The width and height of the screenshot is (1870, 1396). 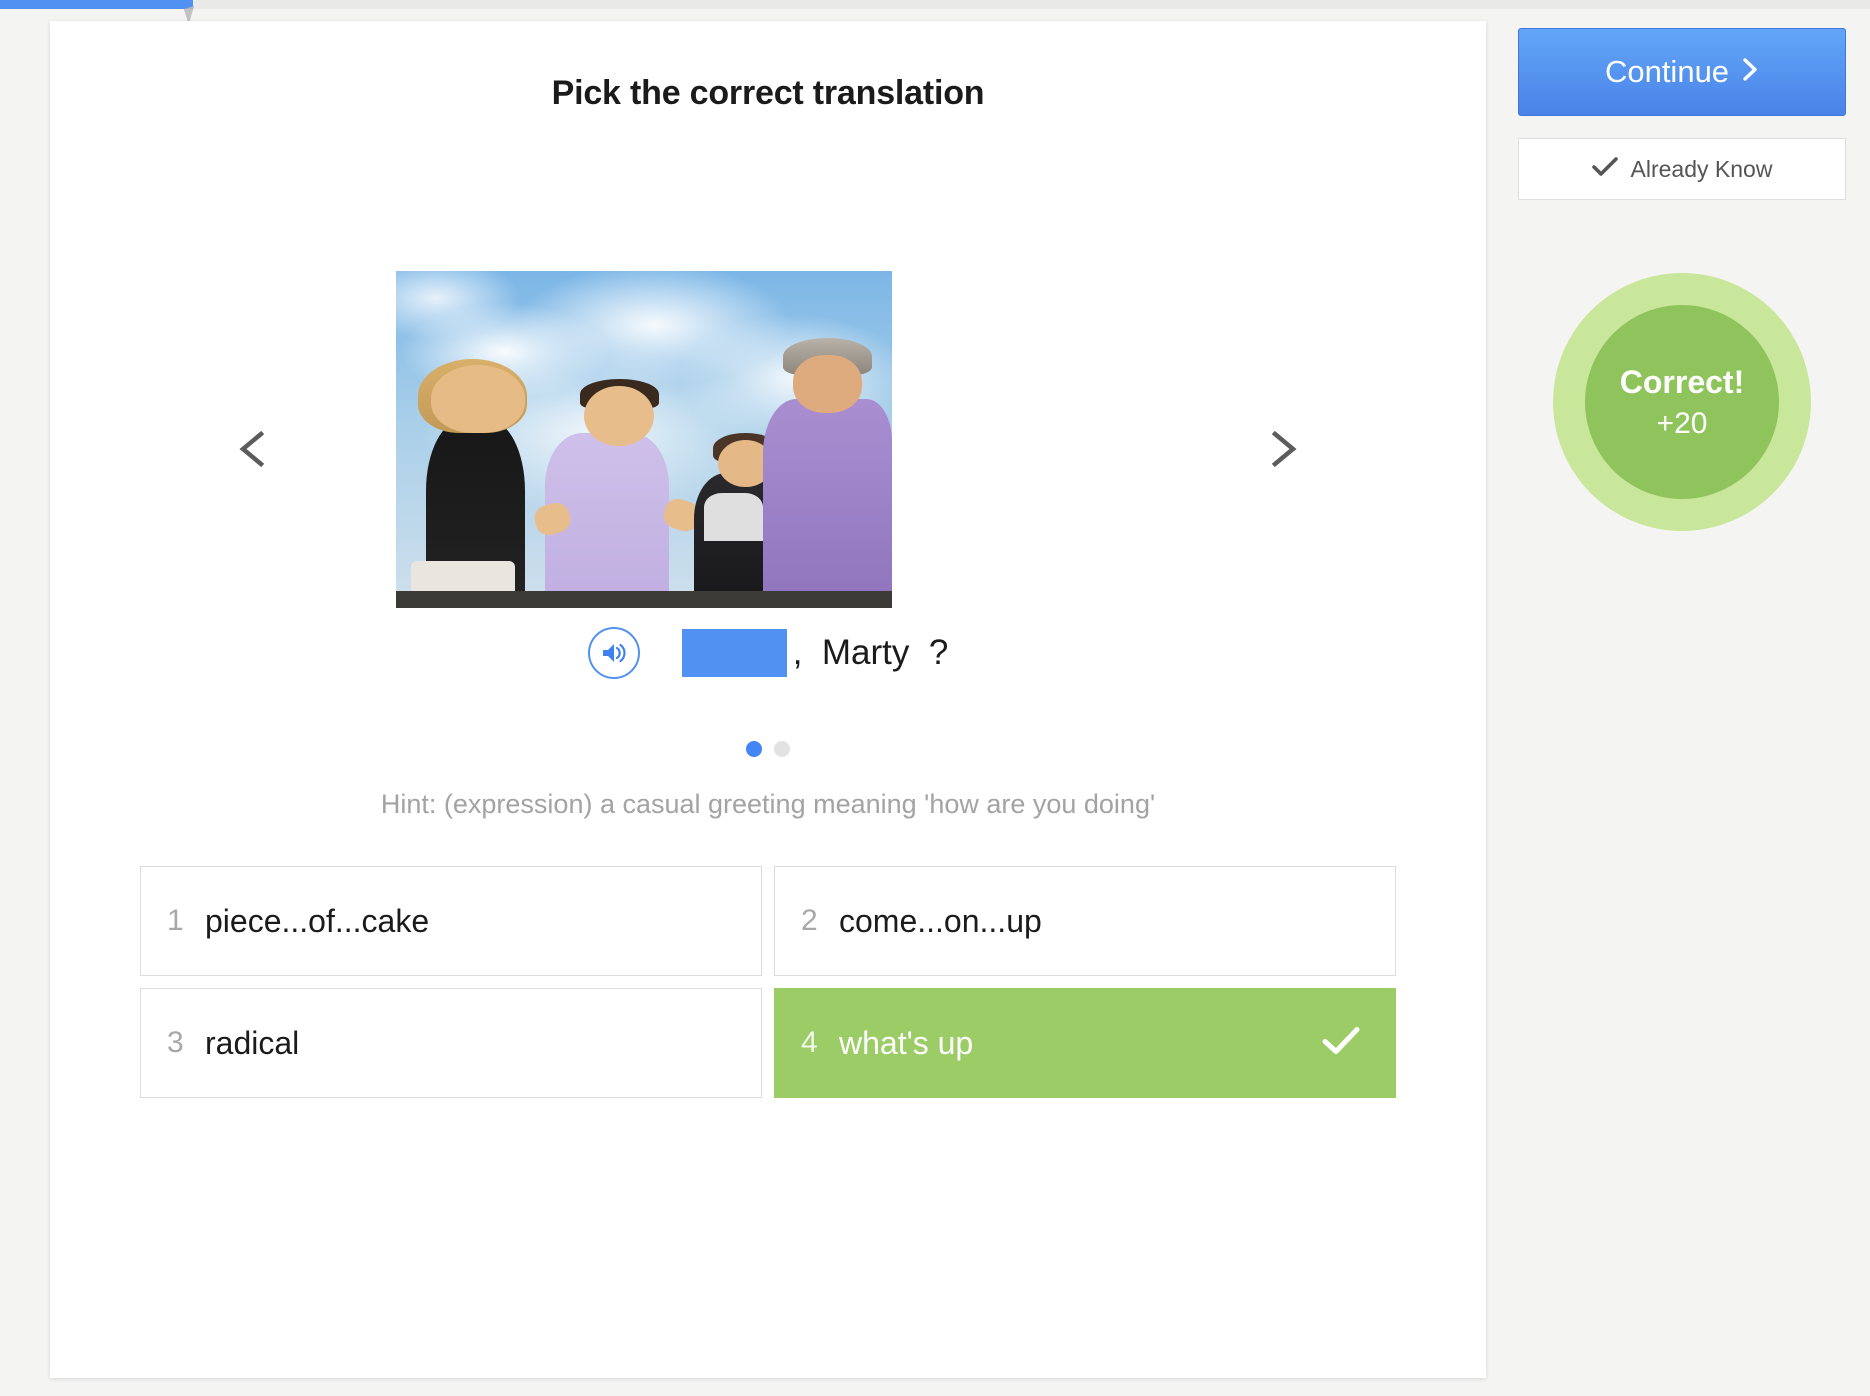 What do you see at coordinates (613, 653) in the screenshot?
I see `speaker-icon` at bounding box center [613, 653].